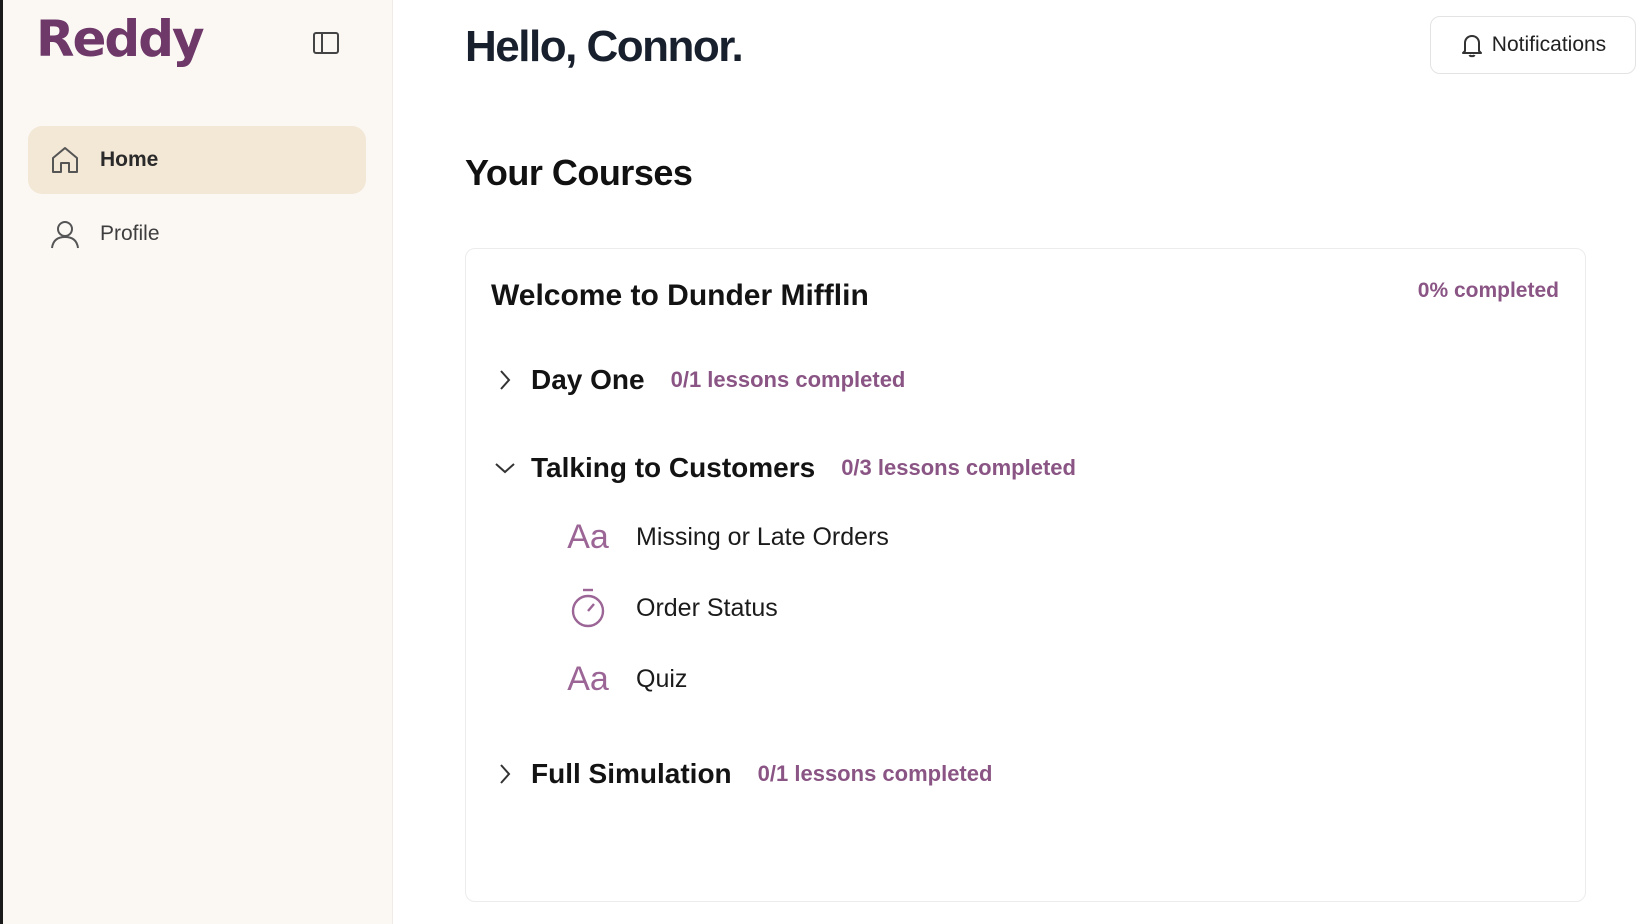 This screenshot has width=1648, height=924. I want to click on notifications-label: Notifications, so click(1549, 44).